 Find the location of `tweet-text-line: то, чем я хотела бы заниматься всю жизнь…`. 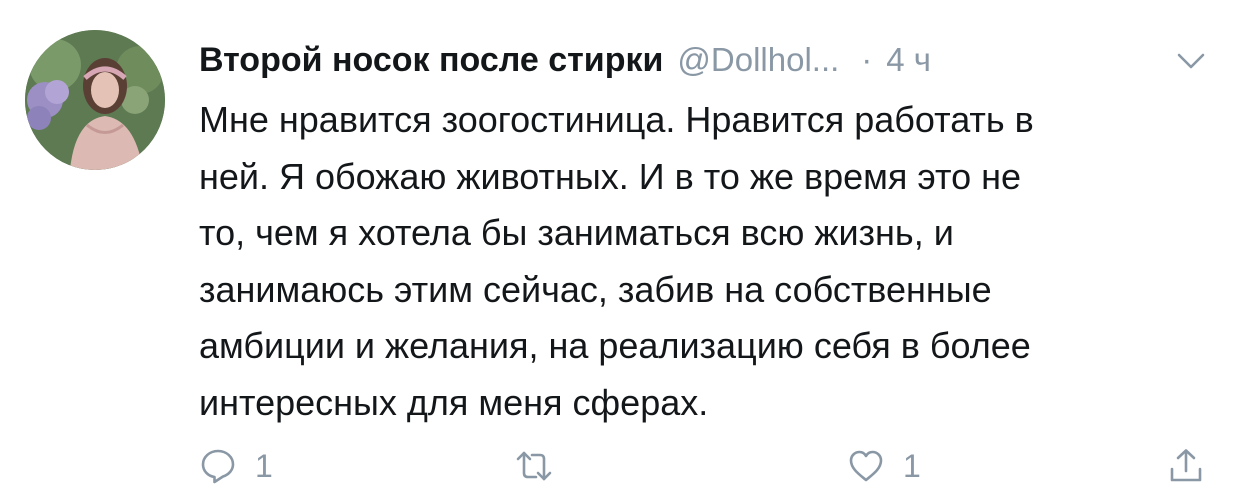

tweet-text-line: то, чем я хотела бы заниматься всю жизнь… is located at coordinates (576, 232).